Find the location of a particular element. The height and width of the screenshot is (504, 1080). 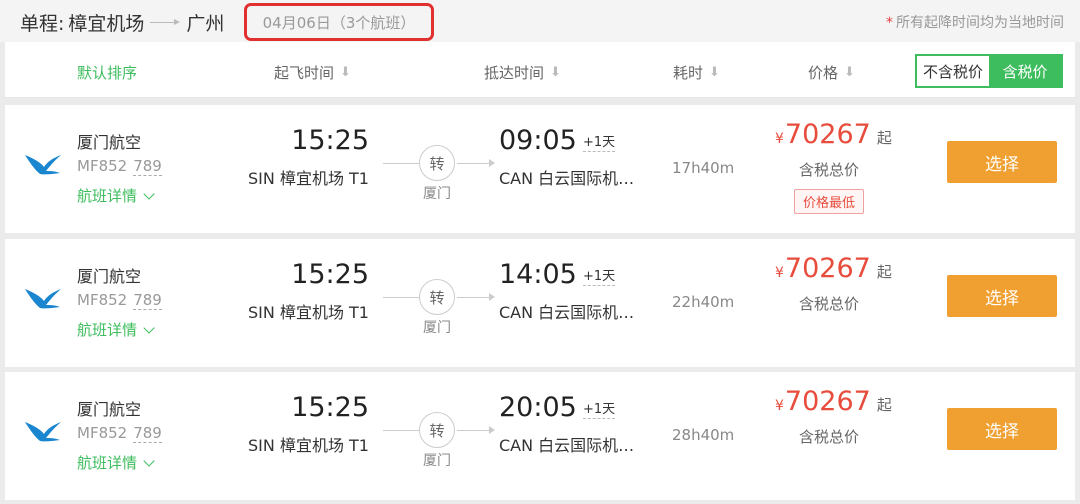

sort-duration: 耗时 ⬇ is located at coordinates (696, 72).